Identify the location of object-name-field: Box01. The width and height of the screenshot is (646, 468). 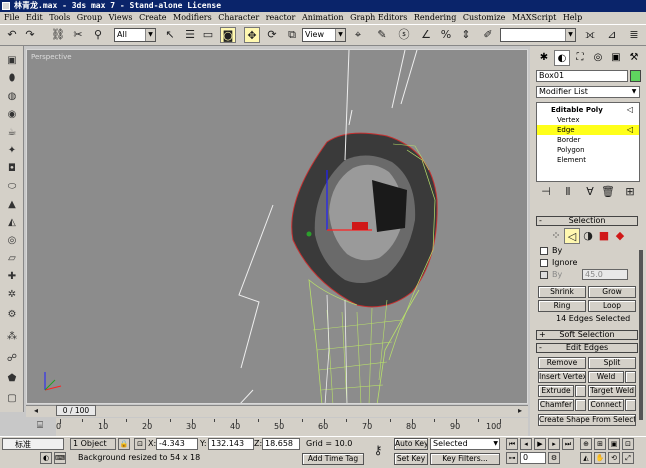
(582, 76).